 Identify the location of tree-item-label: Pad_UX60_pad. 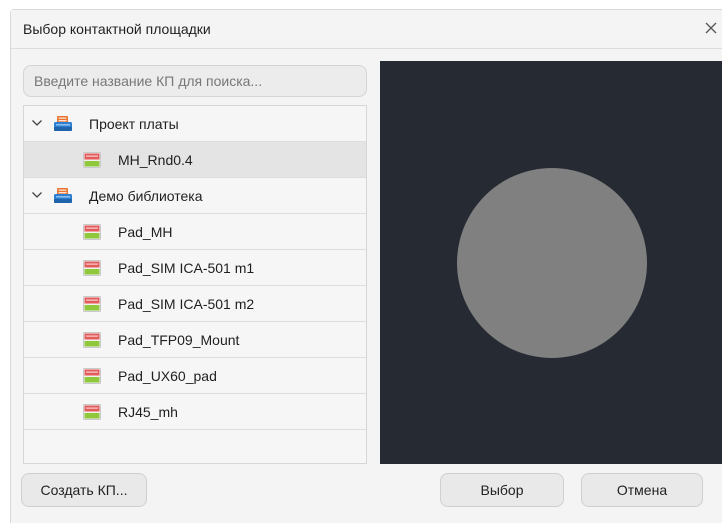
(167, 376).